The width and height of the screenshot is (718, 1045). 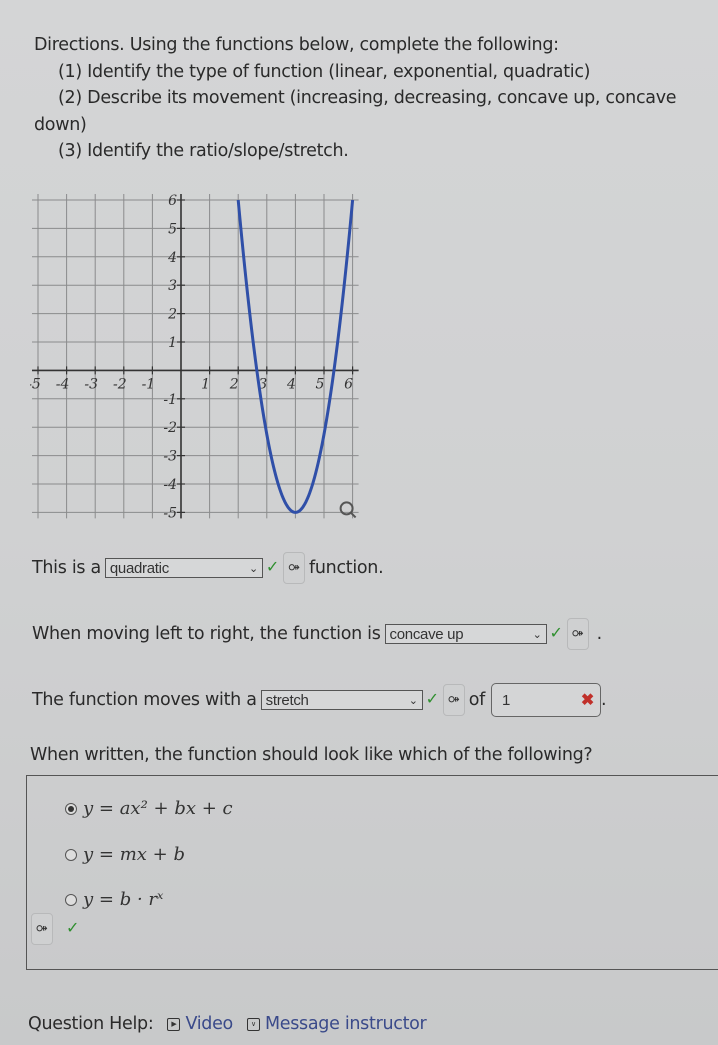 I want to click on q3-suffix: ., so click(x=604, y=700).